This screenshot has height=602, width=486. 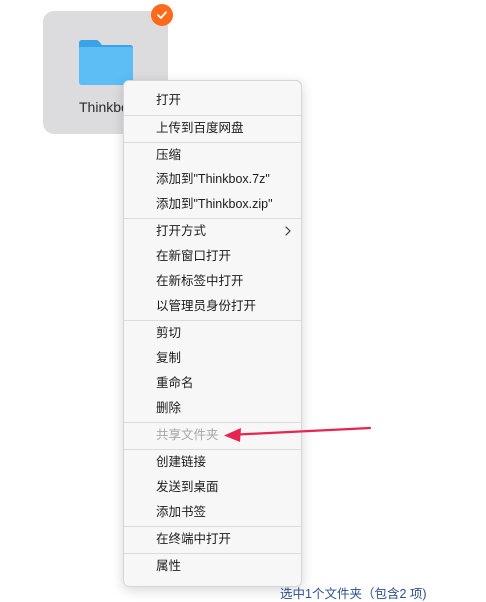 I want to click on menu-item-add-to-zip: 添加到"Thinkbox.zip", so click(x=212, y=204).